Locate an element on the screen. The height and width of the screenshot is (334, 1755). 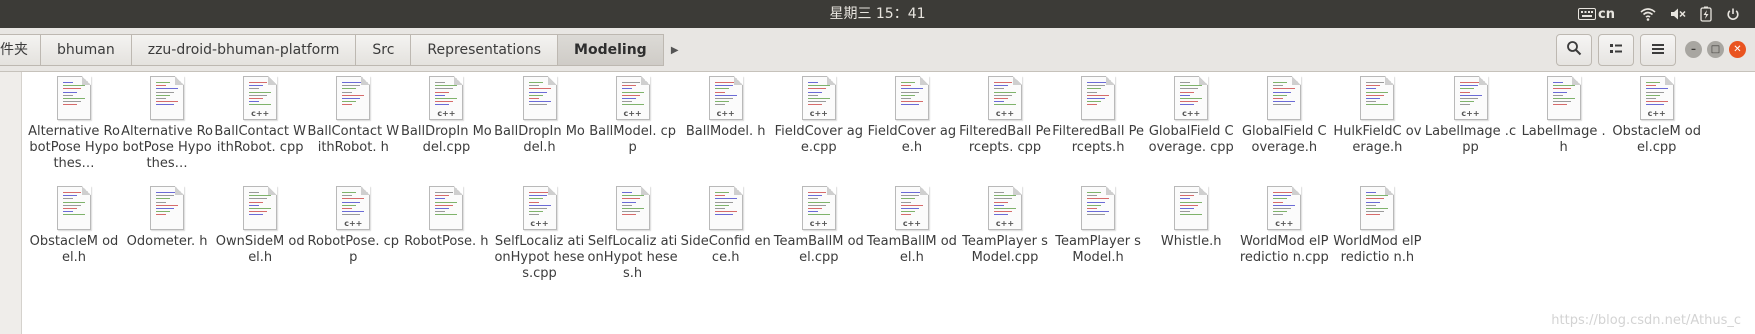
file-item: FilteredBall Percepts.h is located at coordinates (1098, 116).